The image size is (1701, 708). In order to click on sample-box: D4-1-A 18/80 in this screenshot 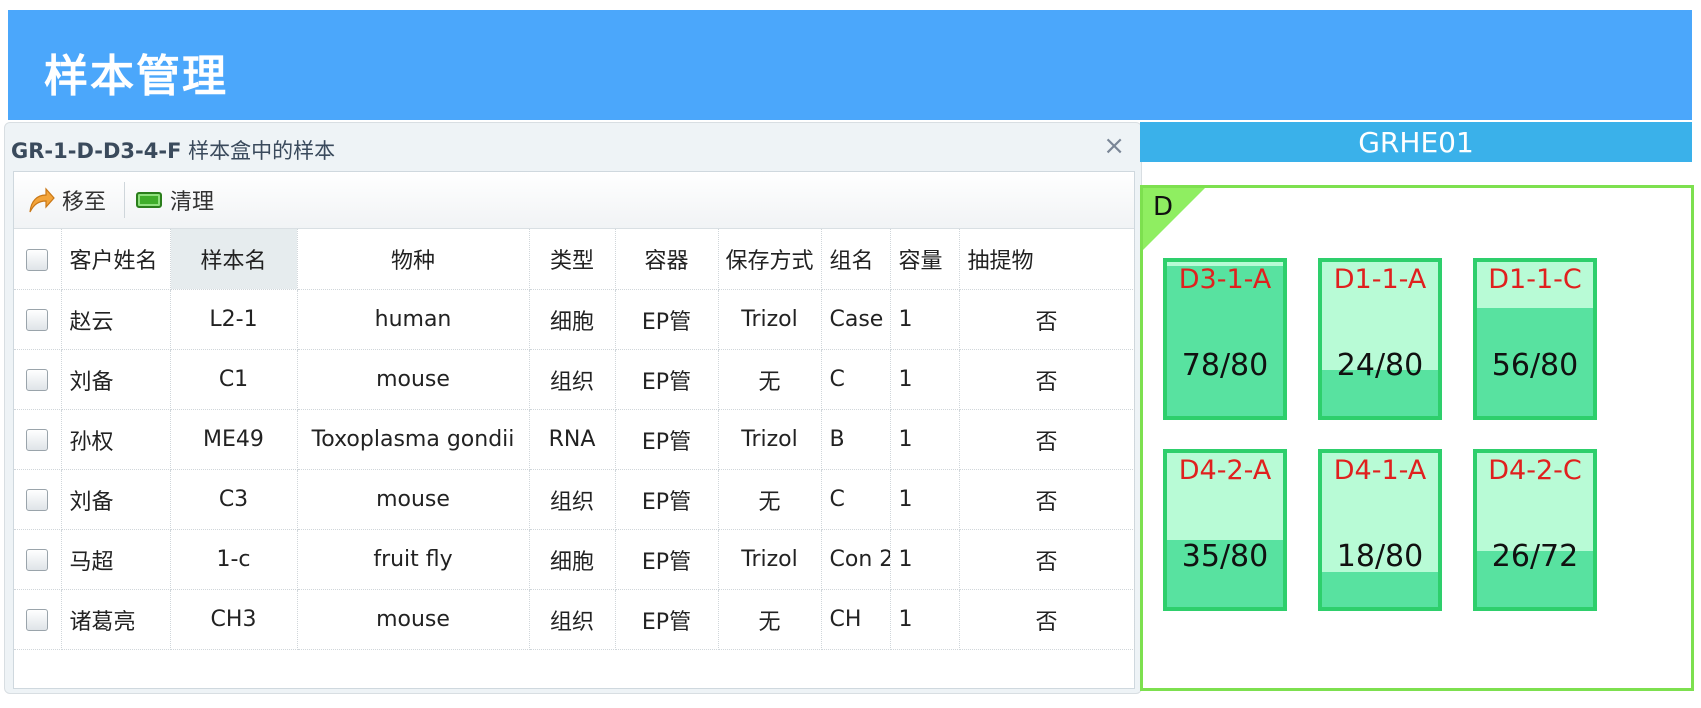, I will do `click(1380, 530)`.